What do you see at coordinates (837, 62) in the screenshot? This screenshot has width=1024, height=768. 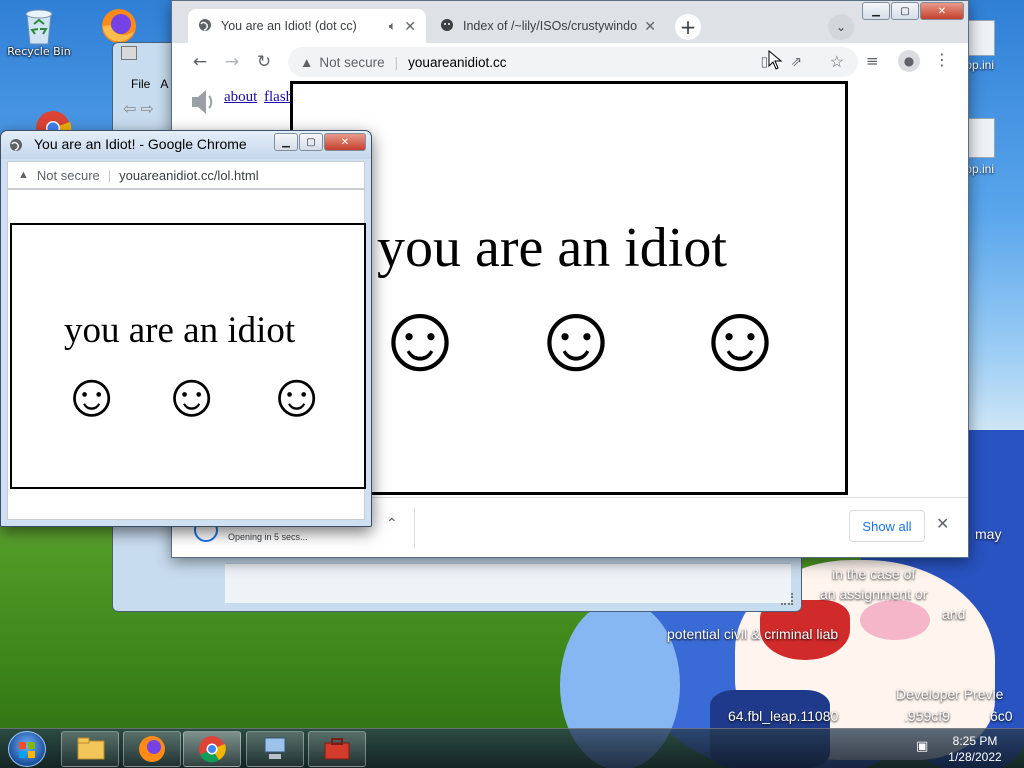 I see `bookmark-star-icon: ☆` at bounding box center [837, 62].